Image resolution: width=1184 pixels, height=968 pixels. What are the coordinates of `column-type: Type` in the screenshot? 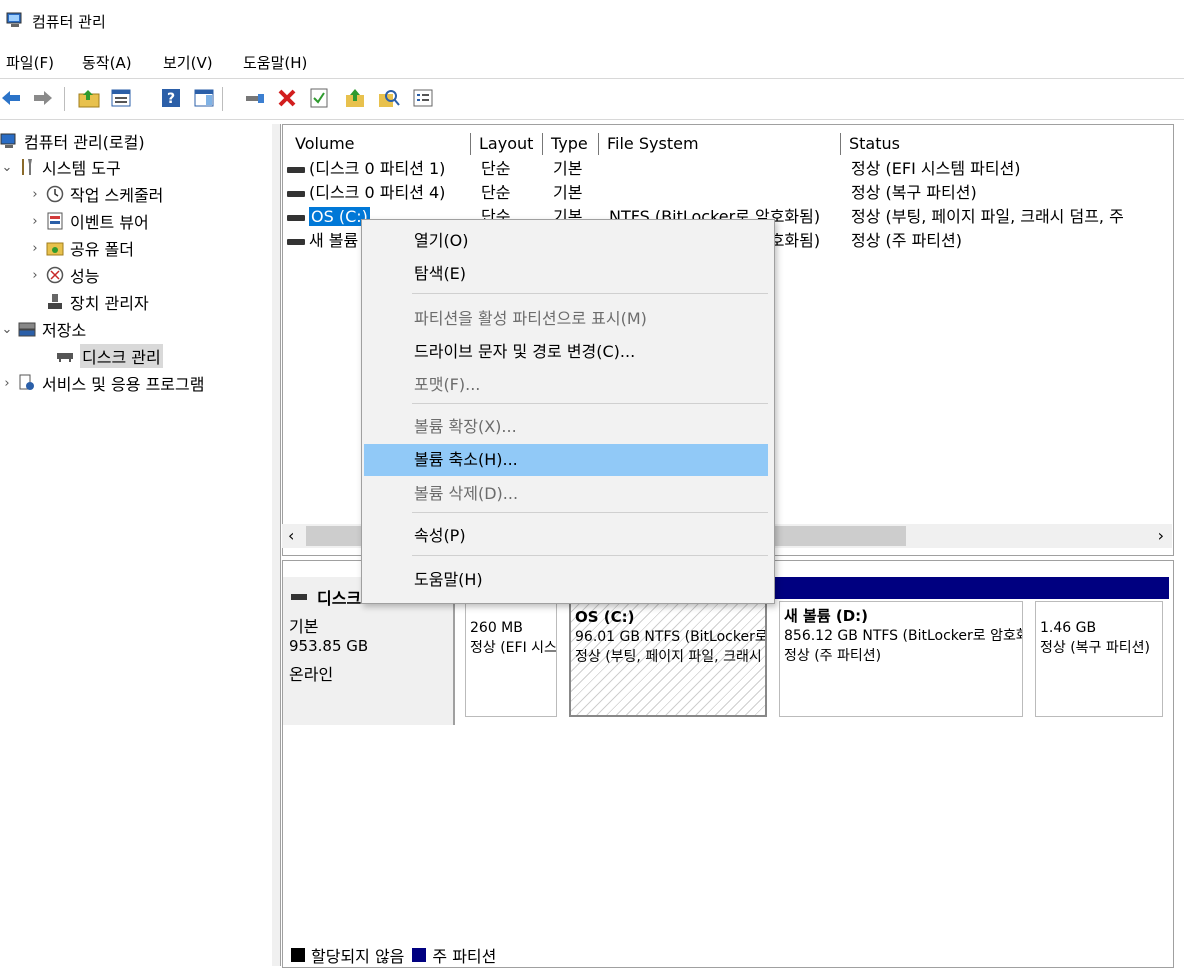 It's located at (571, 144).